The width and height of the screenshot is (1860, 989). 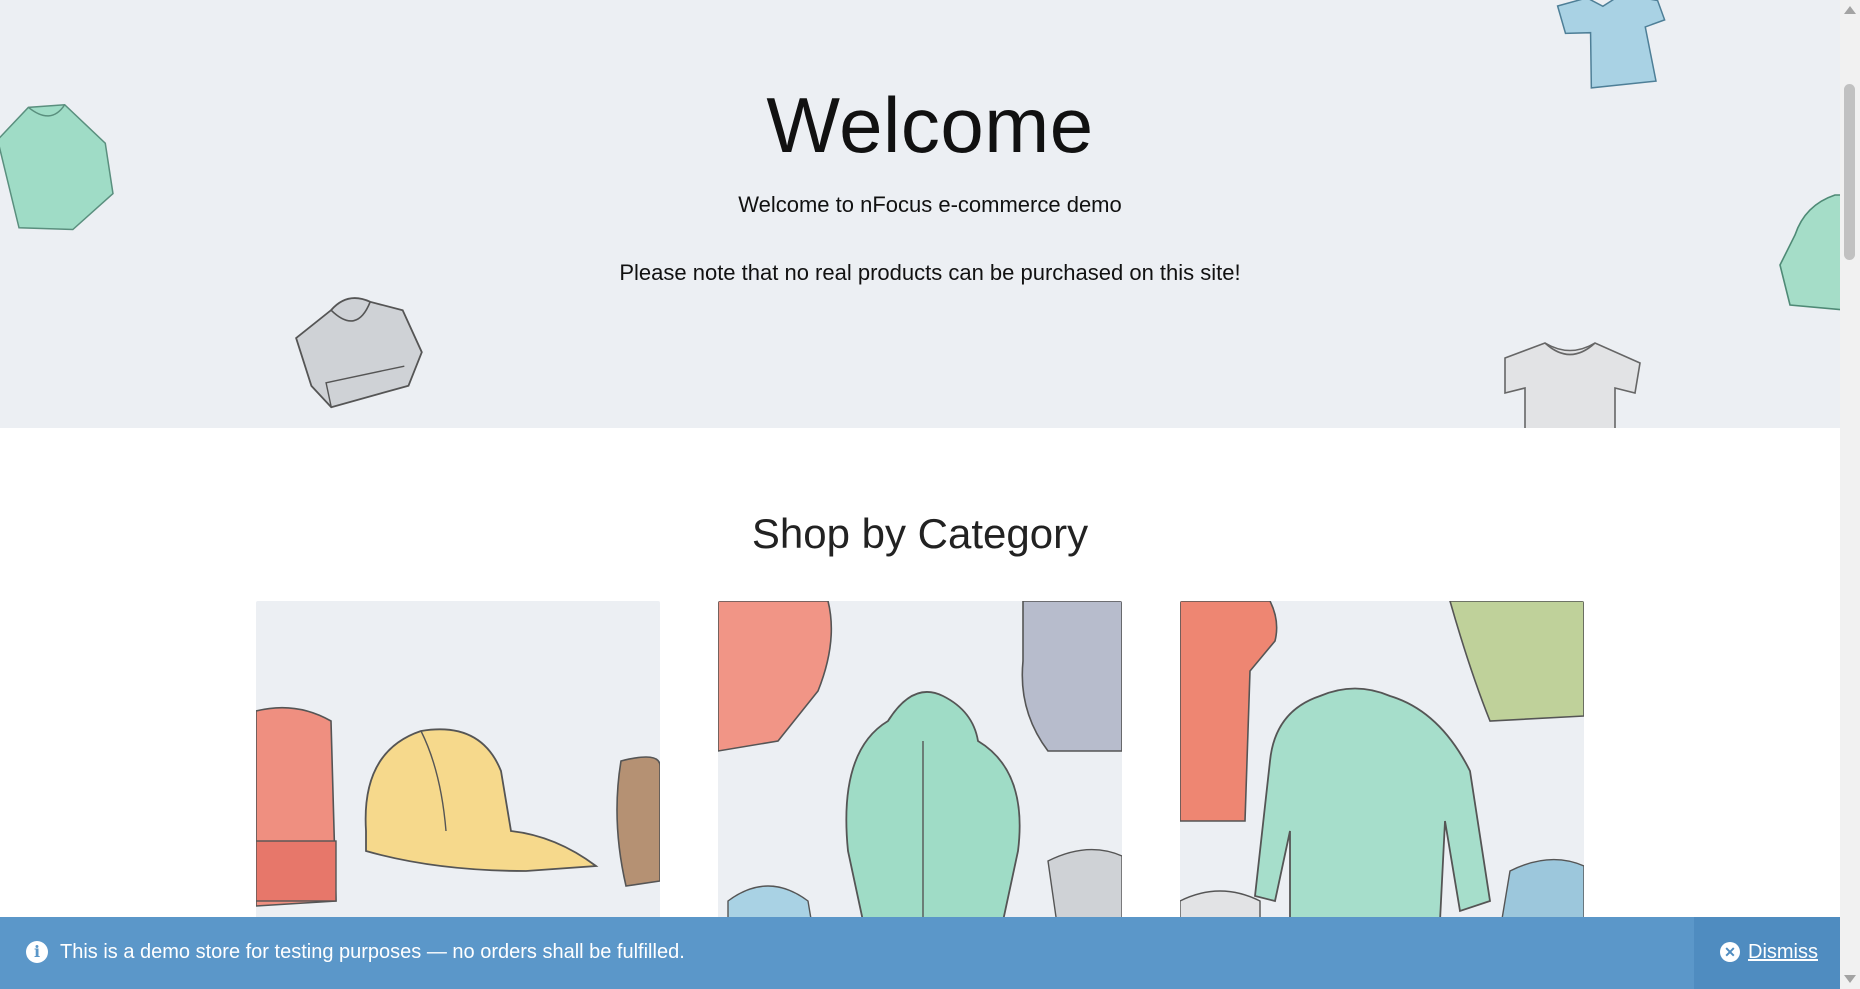 I want to click on tshirt-white-illustration, so click(x=1572, y=385).